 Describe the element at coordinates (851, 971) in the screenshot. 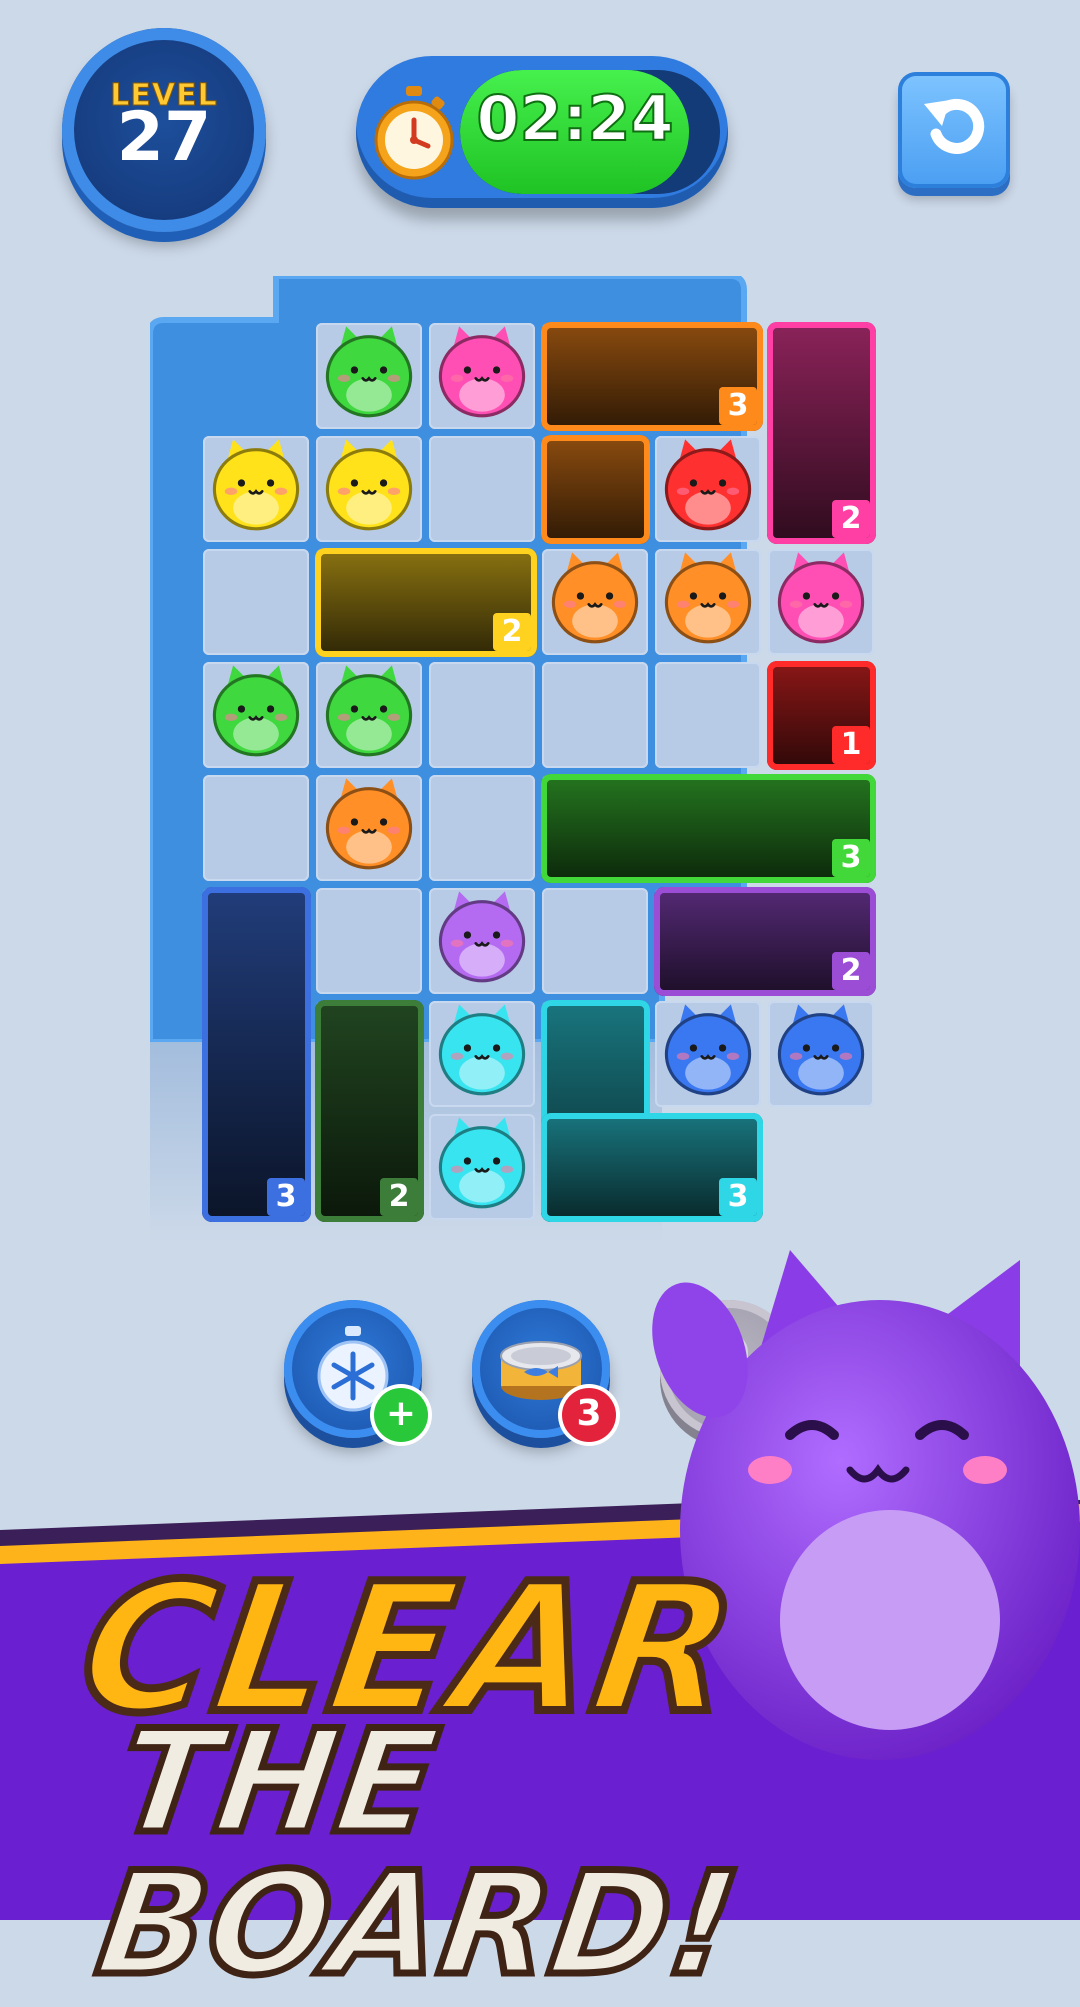

I see `purple-box-count: 2` at that location.